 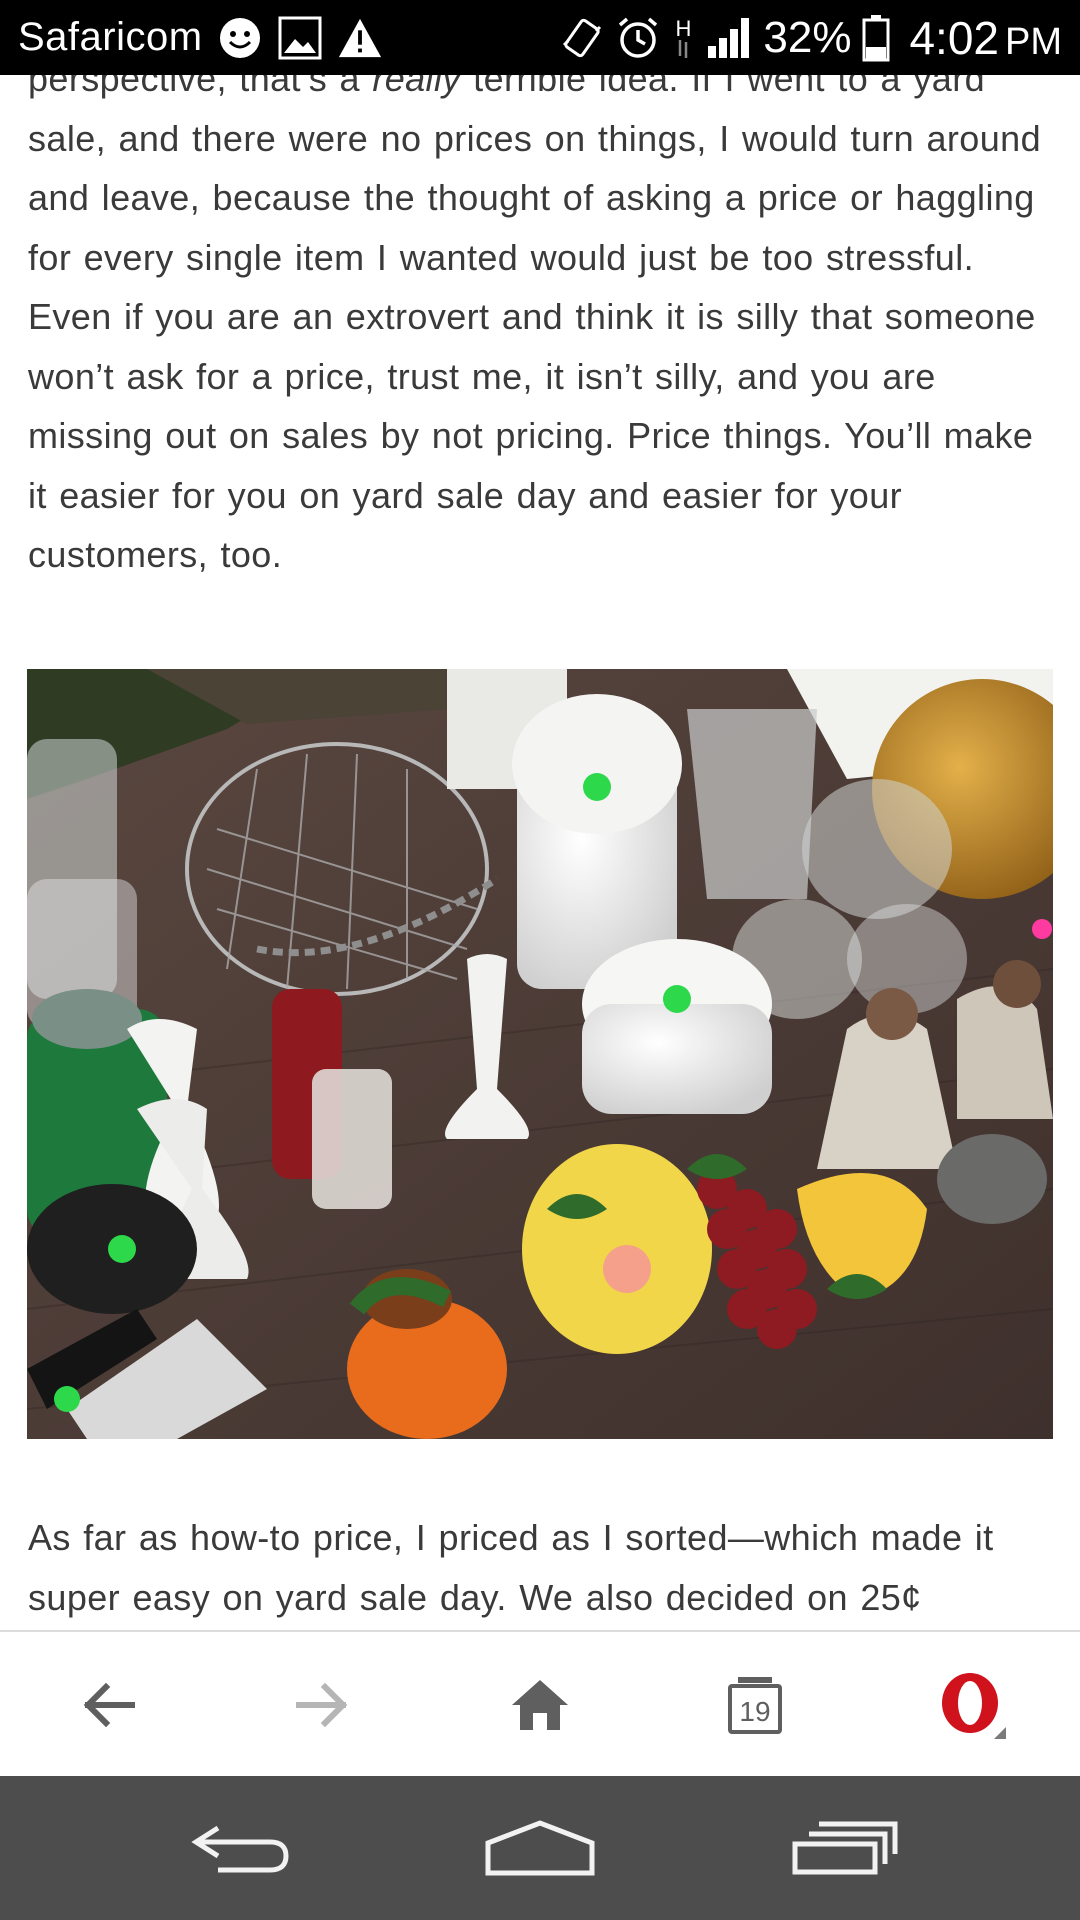 What do you see at coordinates (876, 37) in the screenshot?
I see `battery-icon` at bounding box center [876, 37].